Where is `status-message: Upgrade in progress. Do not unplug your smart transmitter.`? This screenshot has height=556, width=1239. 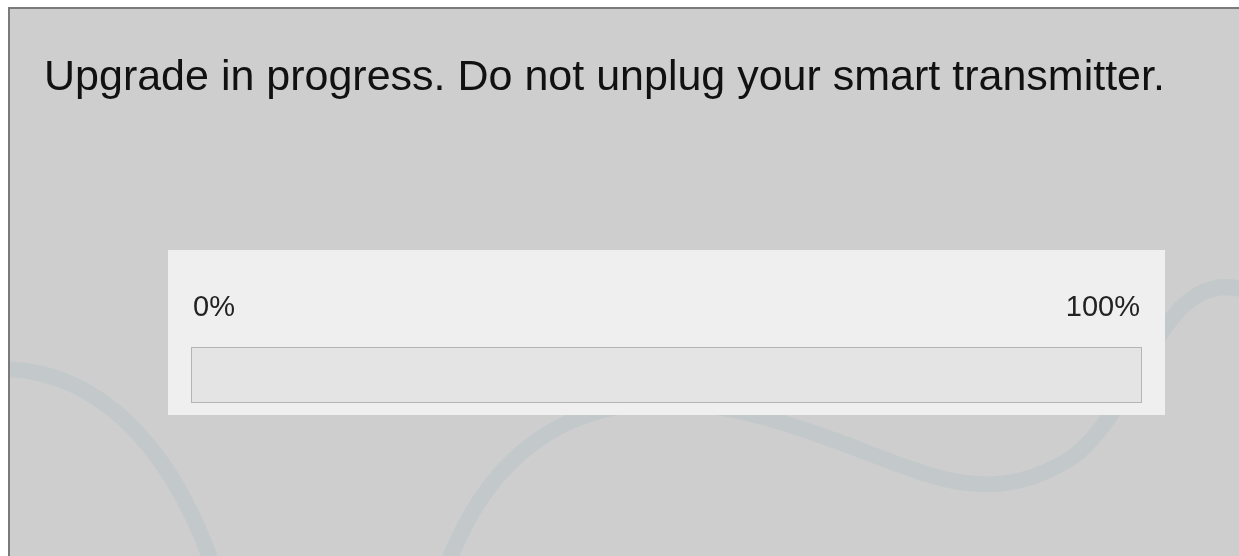
status-message: Upgrade in progress. Do not unplug your smart transmitter. is located at coordinates (605, 75).